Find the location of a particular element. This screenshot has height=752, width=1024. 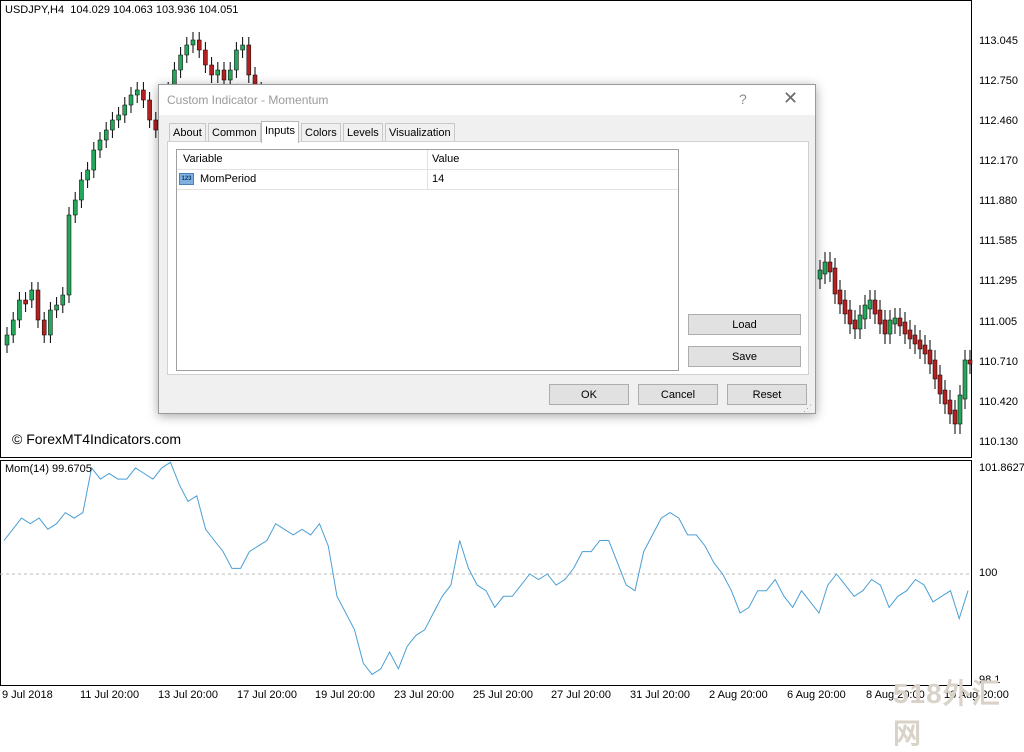

tab-inputs: Inputs is located at coordinates (280, 132).